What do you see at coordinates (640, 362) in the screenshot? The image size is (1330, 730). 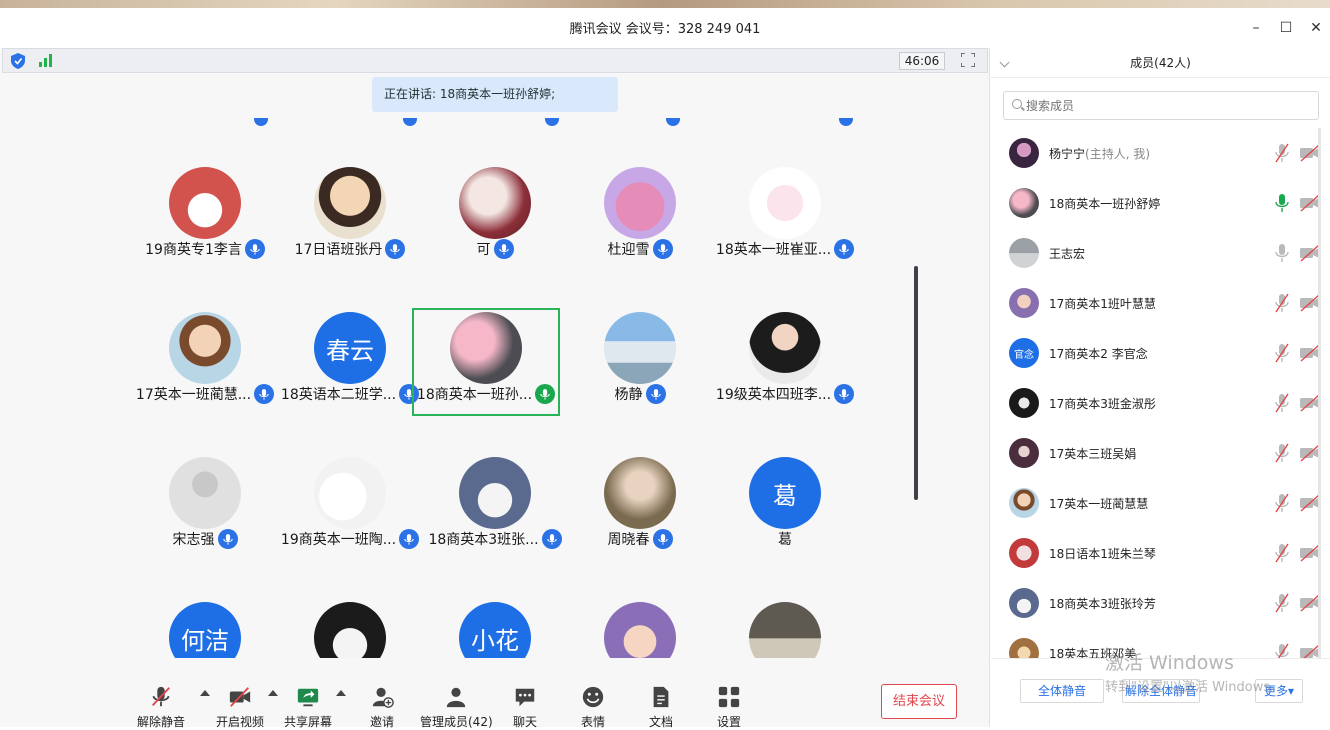 I see `participant-tile: 杨静` at bounding box center [640, 362].